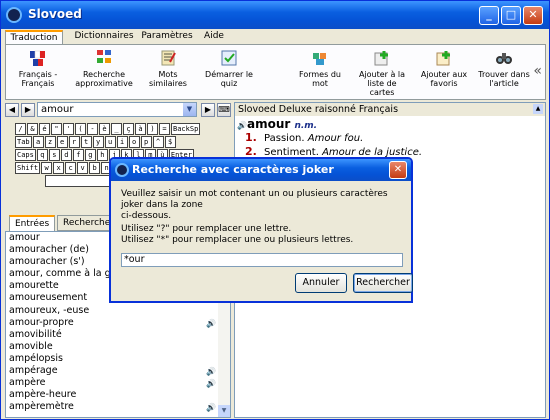 This screenshot has width=550, height=420. Describe the element at coordinates (128, 129) in the screenshot. I see `key: ç` at that location.